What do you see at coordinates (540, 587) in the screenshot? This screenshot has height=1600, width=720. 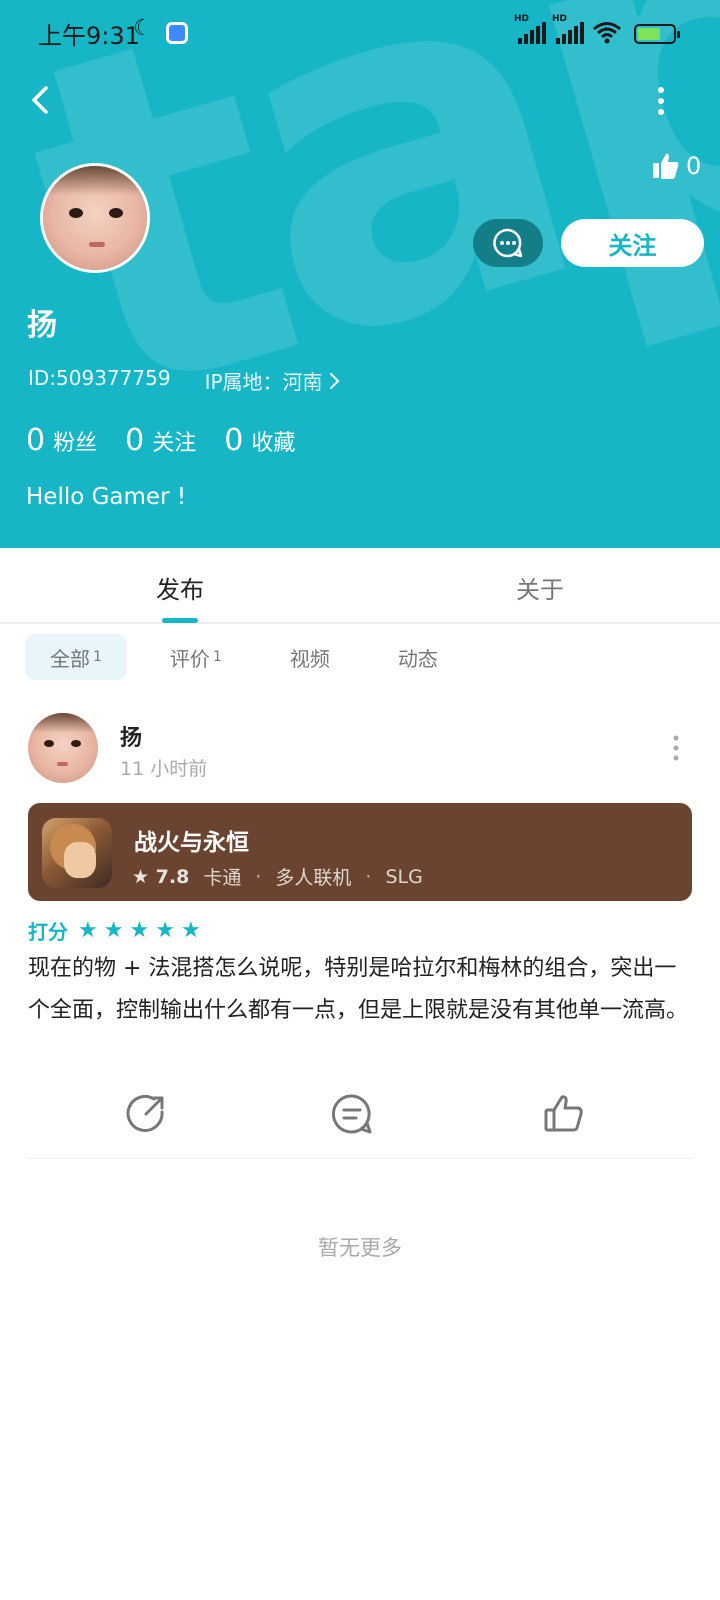 I see `tab-about: 关于` at bounding box center [540, 587].